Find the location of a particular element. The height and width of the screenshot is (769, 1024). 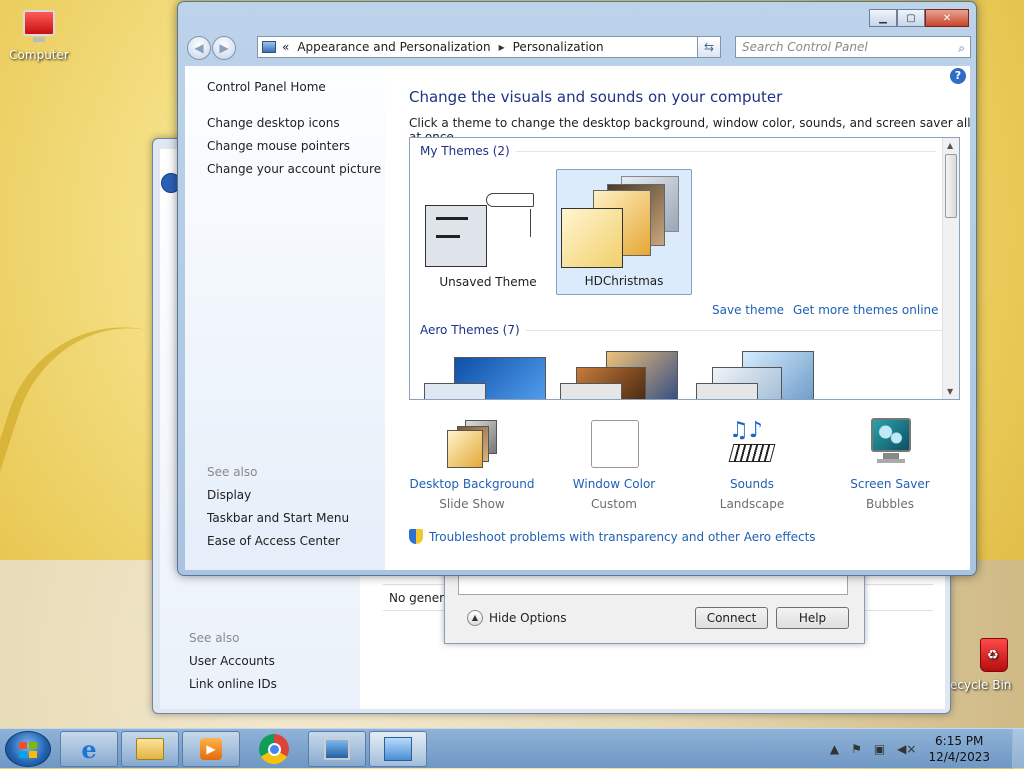

desktop-icon-recycle-bin: ♻ ecycle Bin is located at coordinates (987, 663).